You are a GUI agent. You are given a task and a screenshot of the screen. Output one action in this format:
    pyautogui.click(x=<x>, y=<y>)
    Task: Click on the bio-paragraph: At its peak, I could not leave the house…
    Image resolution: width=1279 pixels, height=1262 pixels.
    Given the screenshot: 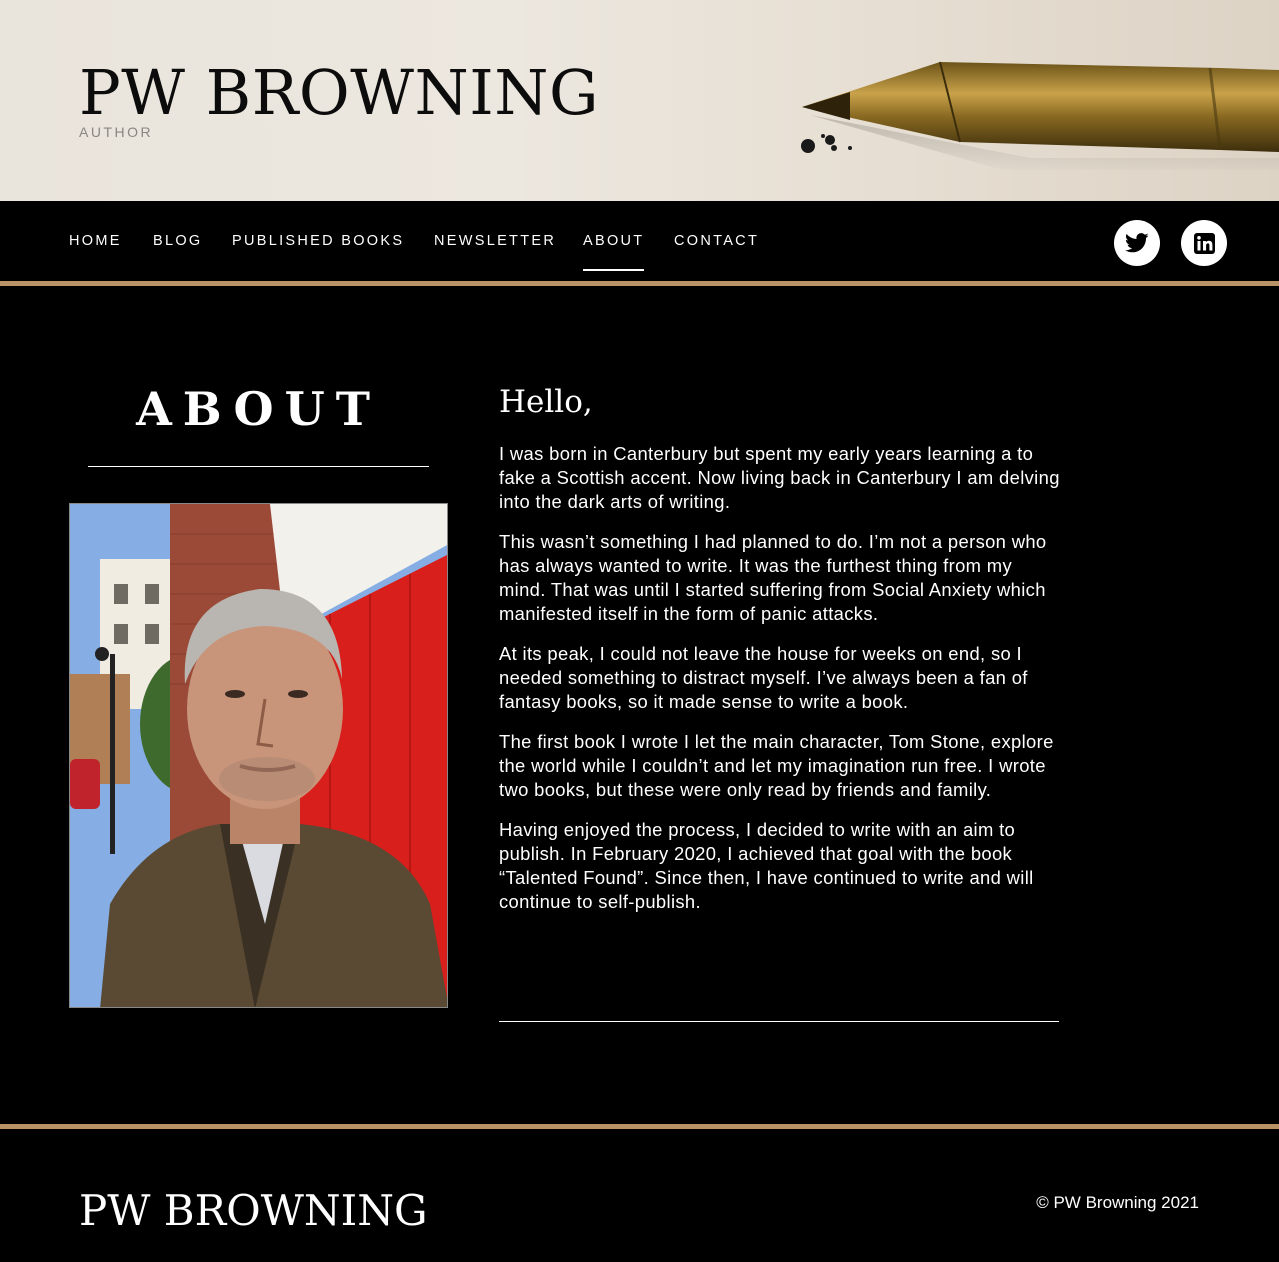 What is the action you would take?
    pyautogui.click(x=763, y=677)
    